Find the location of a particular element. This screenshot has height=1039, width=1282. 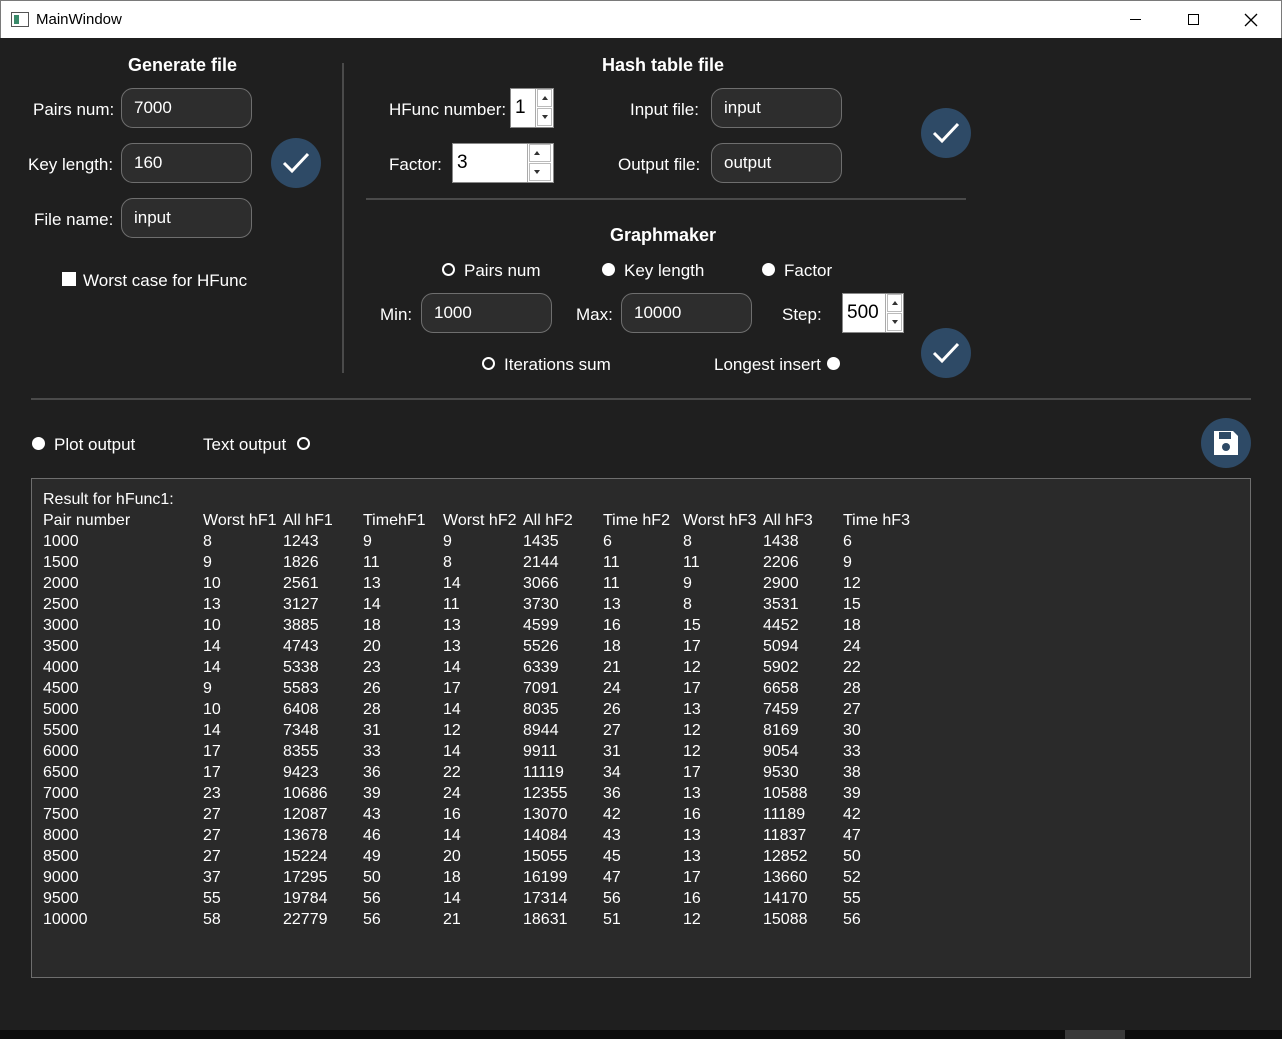

maximize-button is located at coordinates (1193, 19).